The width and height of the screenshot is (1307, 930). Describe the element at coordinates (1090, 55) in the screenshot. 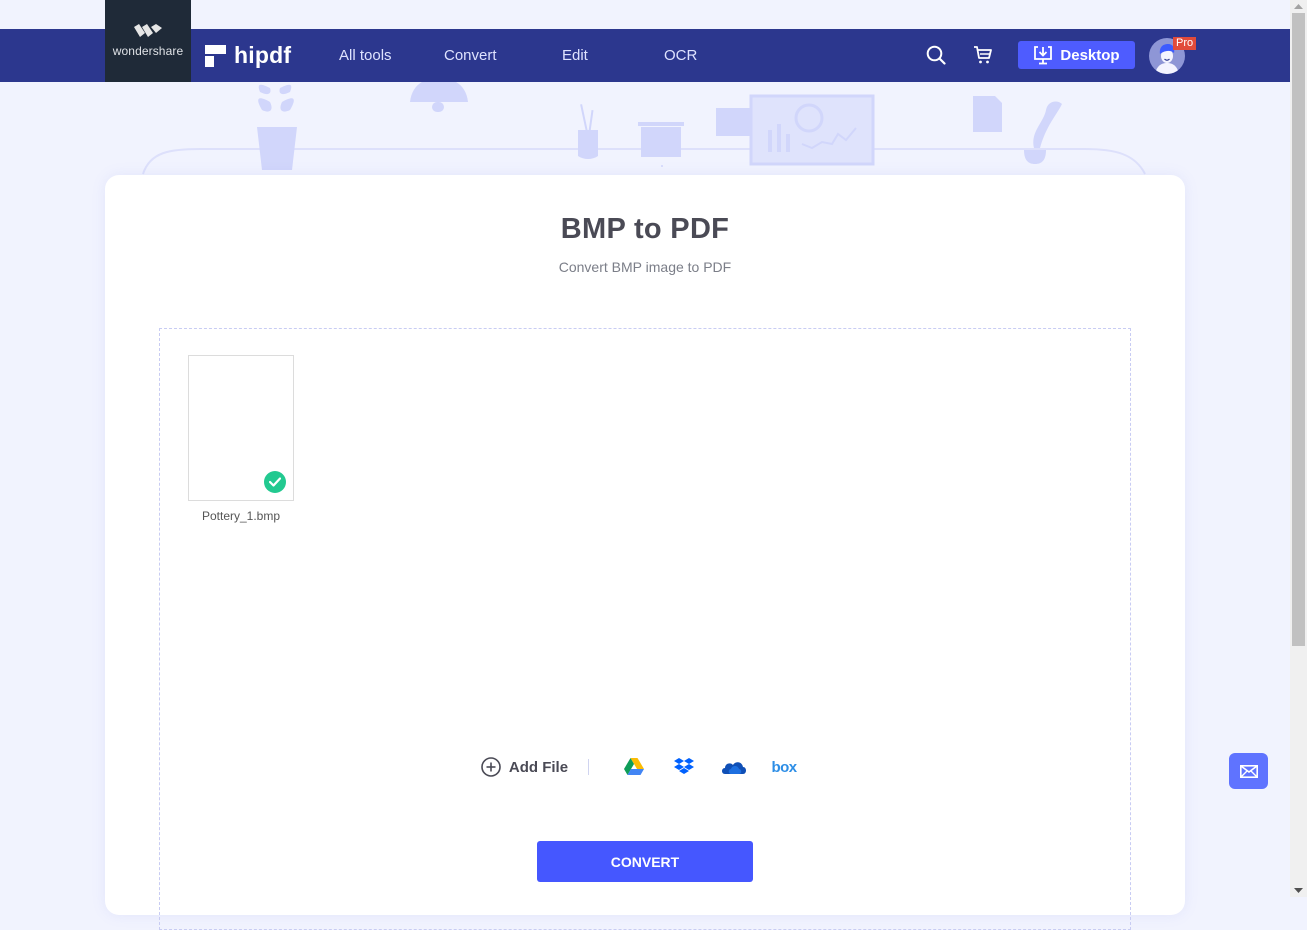

I see `desktop-label: Desktop` at that location.